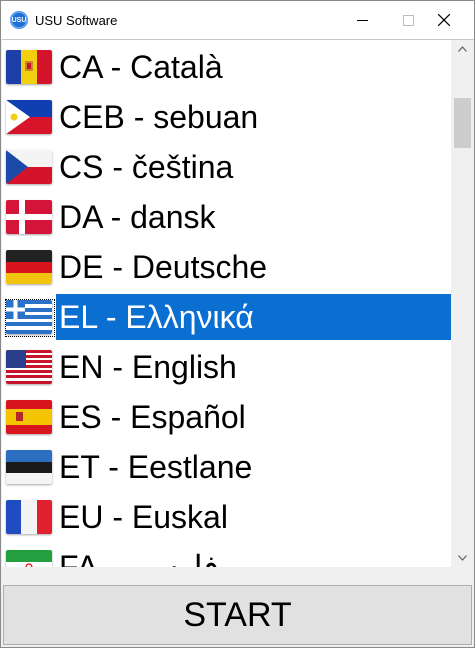  I want to click on language-label: CA - Català, so click(141, 67).